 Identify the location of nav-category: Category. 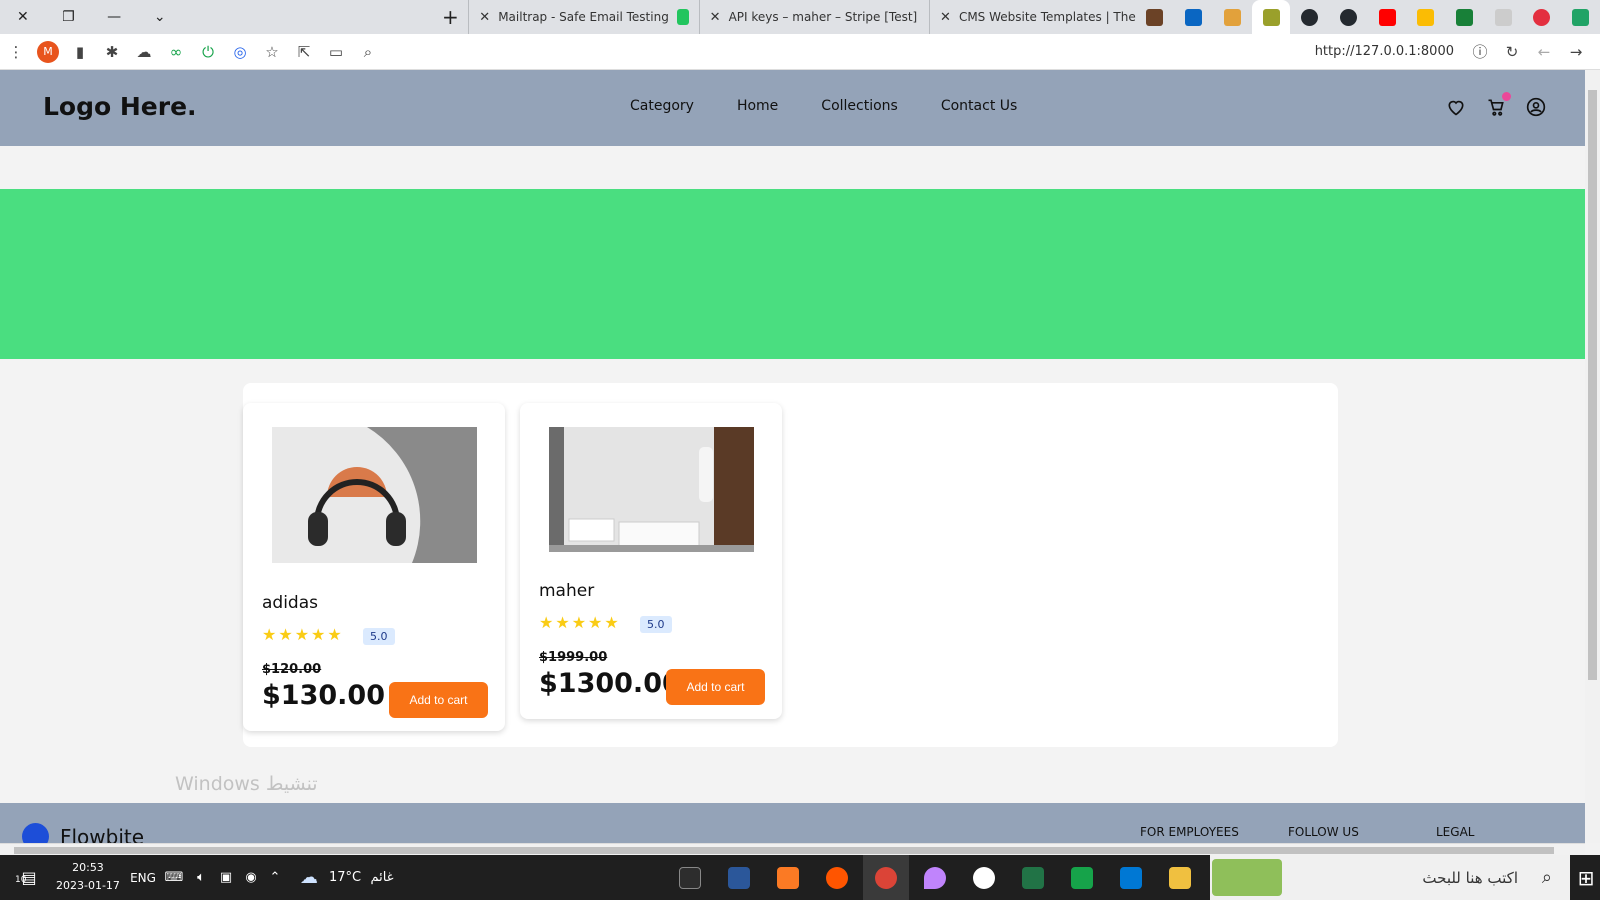
(662, 106).